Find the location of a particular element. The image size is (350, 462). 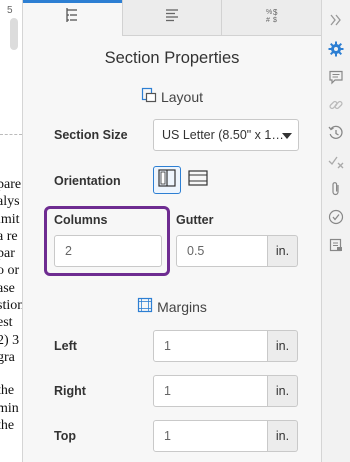

gutter-value: 0.5 is located at coordinates (196, 251).